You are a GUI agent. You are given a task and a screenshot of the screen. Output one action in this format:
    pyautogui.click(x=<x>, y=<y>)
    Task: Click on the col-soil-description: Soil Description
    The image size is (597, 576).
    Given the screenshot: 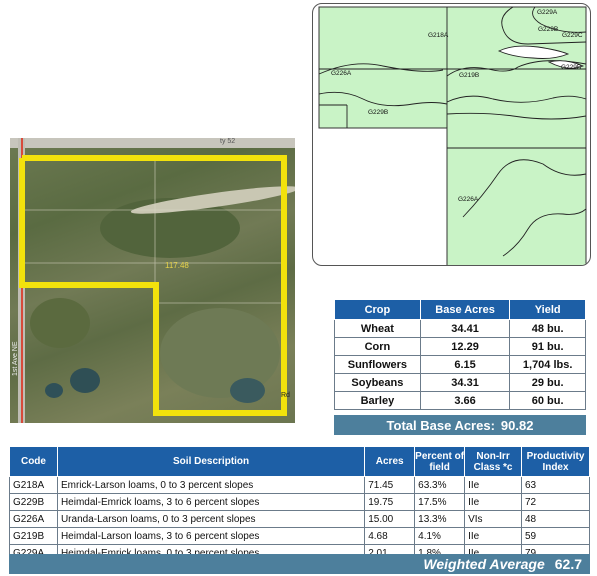 What is the action you would take?
    pyautogui.click(x=211, y=461)
    